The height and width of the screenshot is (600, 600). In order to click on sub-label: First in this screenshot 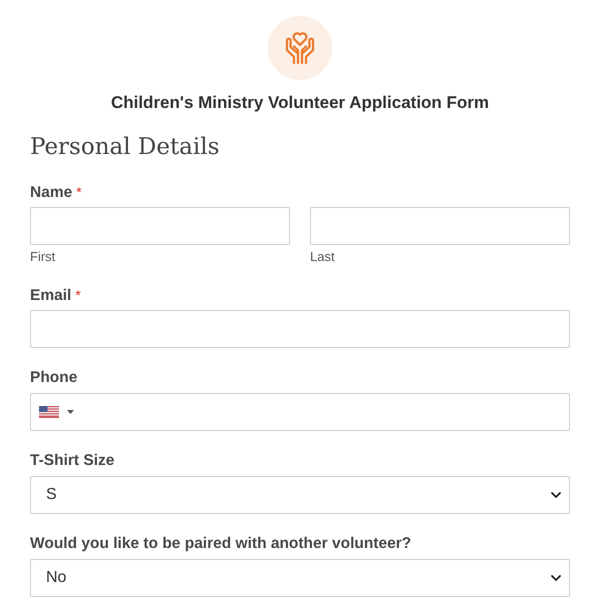, I will do `click(43, 257)`.